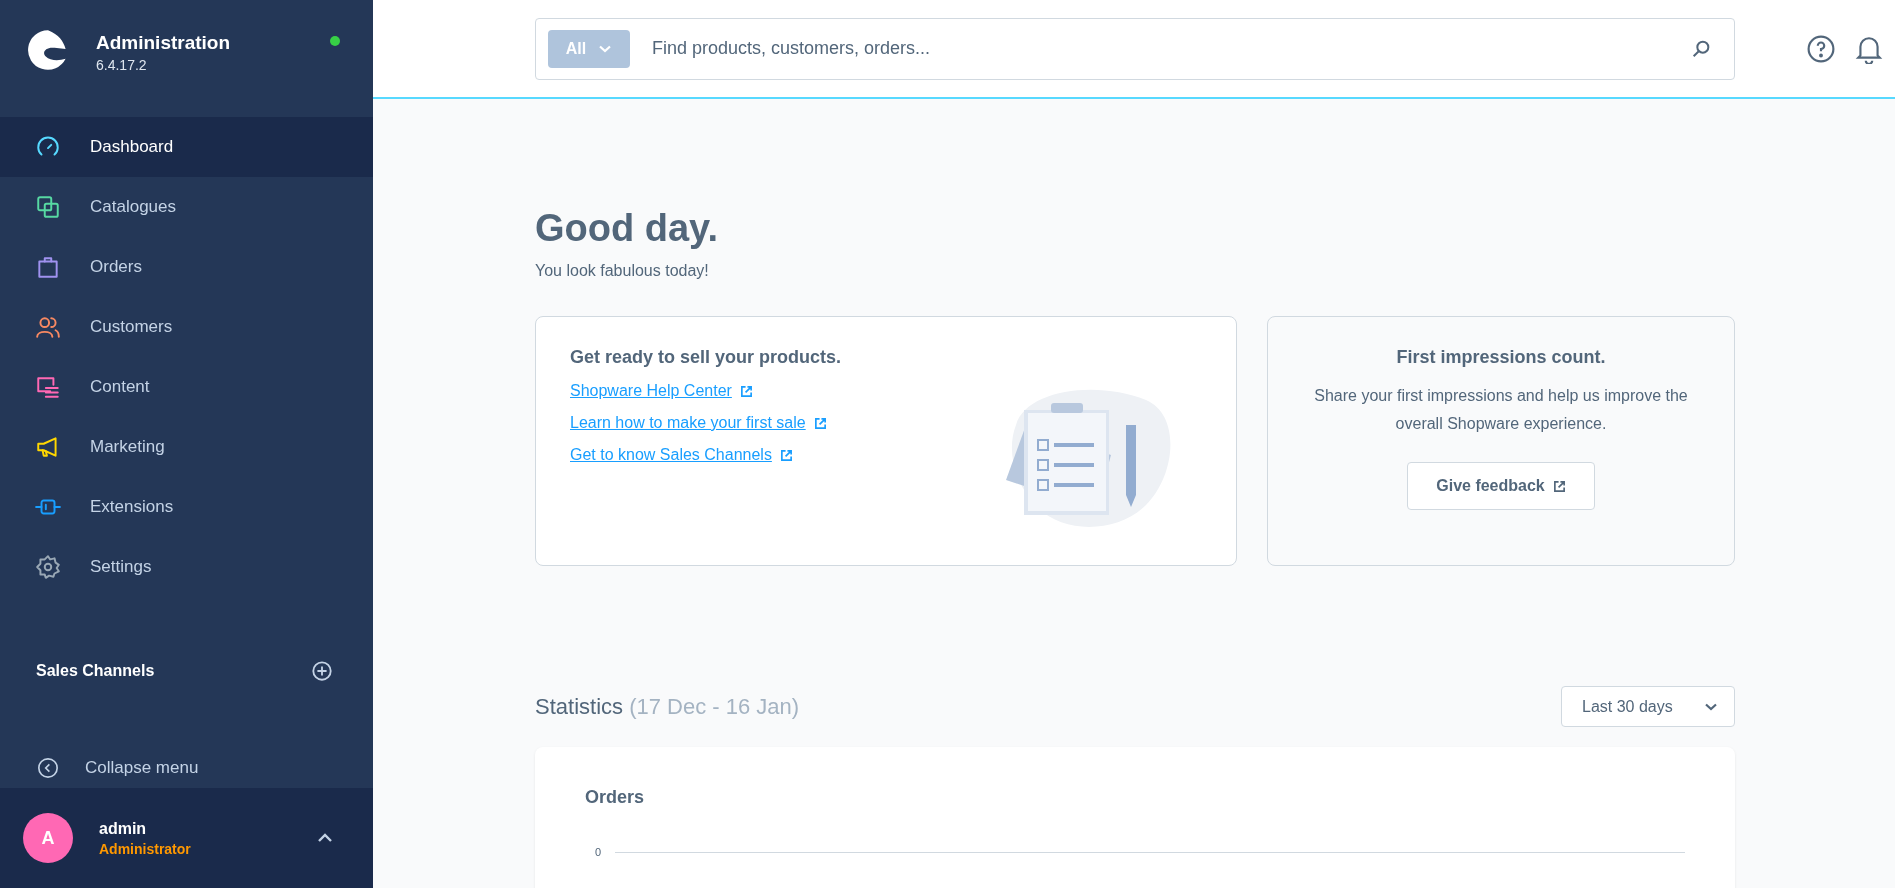  What do you see at coordinates (622, 271) in the screenshot?
I see `greeting-subtitle: You look fabulous today!` at bounding box center [622, 271].